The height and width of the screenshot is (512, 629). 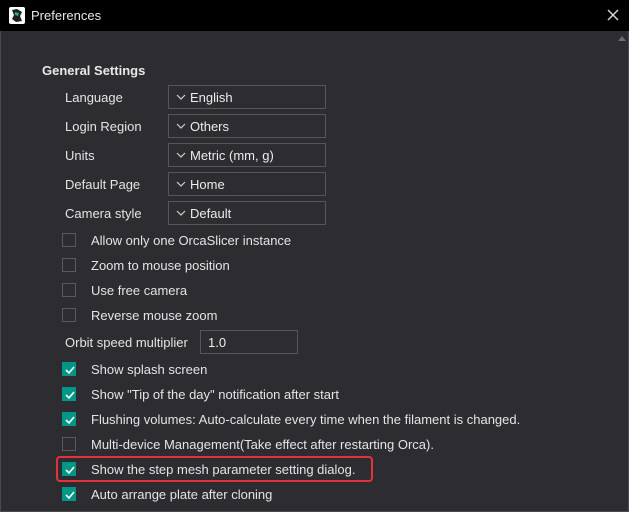 What do you see at coordinates (249, 342) in the screenshot?
I see `orbit-speed-input: 1.0` at bounding box center [249, 342].